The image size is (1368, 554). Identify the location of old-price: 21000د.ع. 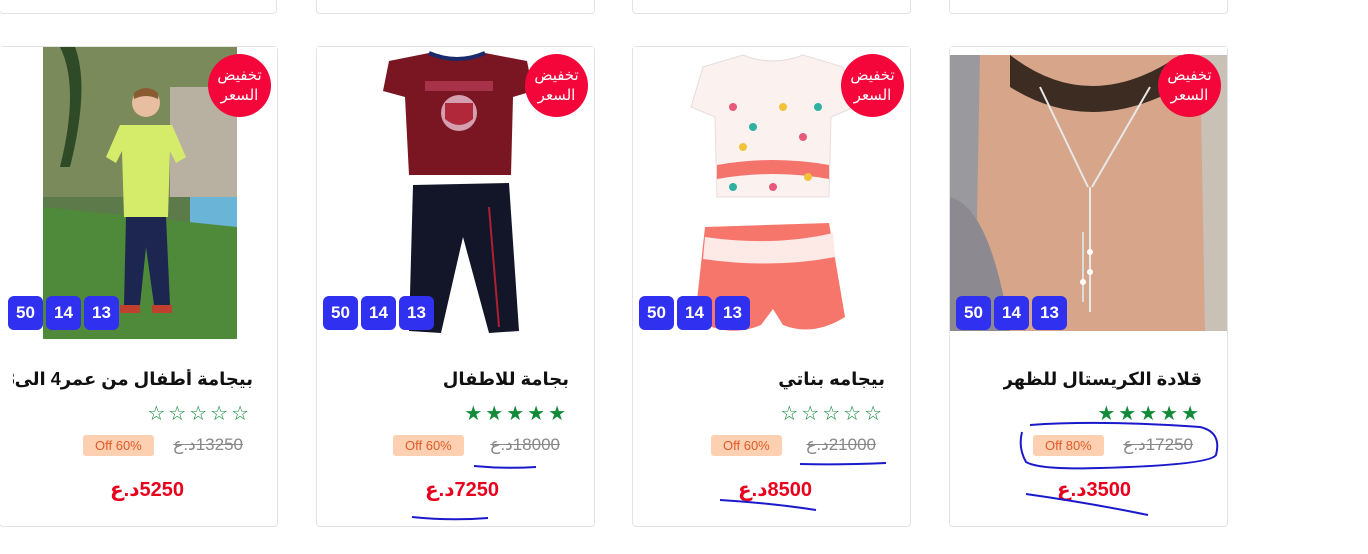
(841, 444).